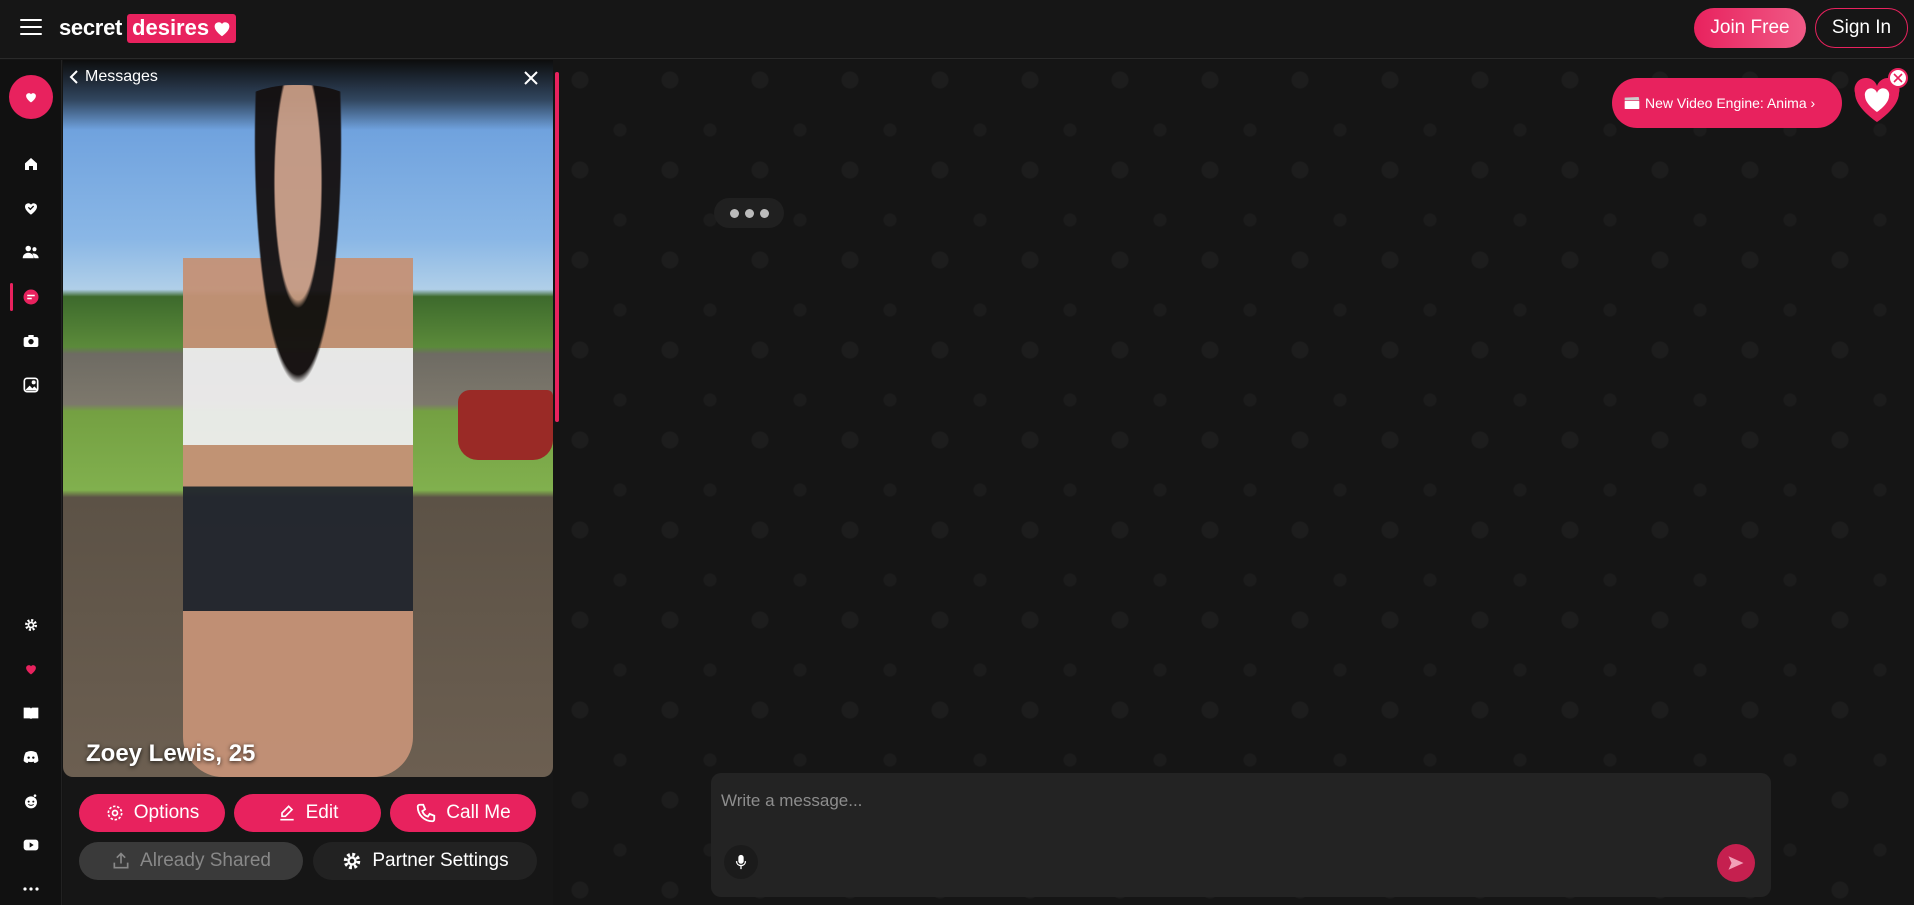 The height and width of the screenshot is (905, 1914). What do you see at coordinates (31, 385) in the screenshot?
I see `gallery-icon` at bounding box center [31, 385].